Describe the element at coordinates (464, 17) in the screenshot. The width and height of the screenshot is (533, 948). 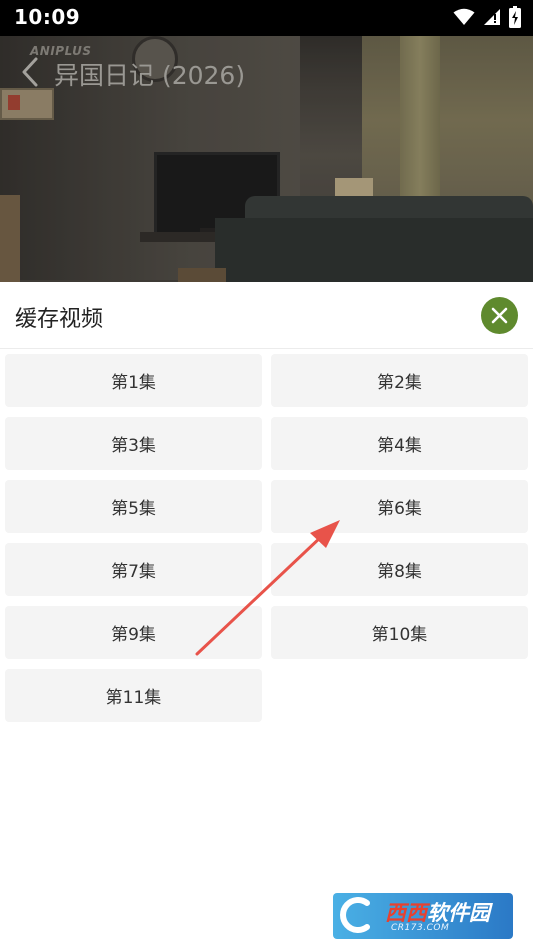
I see `wifi-icon` at that location.